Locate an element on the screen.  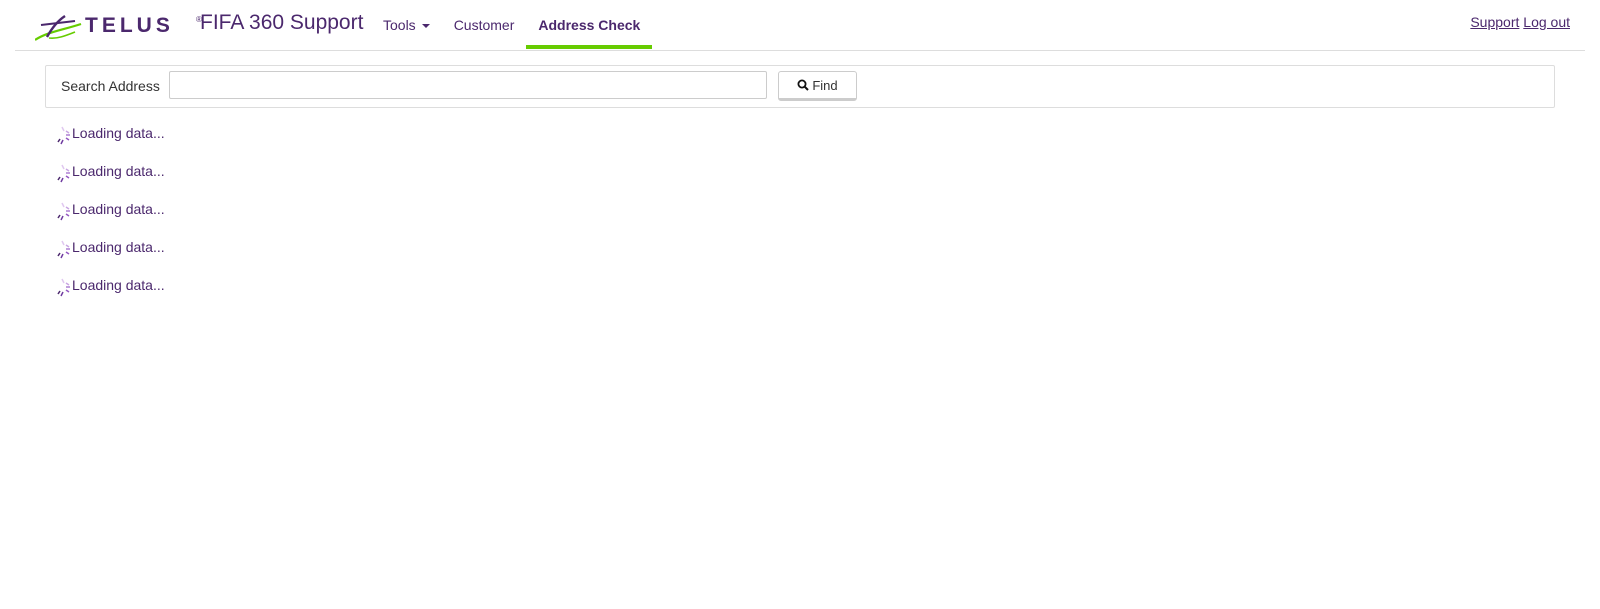
logo-wordmark: TELUS is located at coordinates (129, 25).